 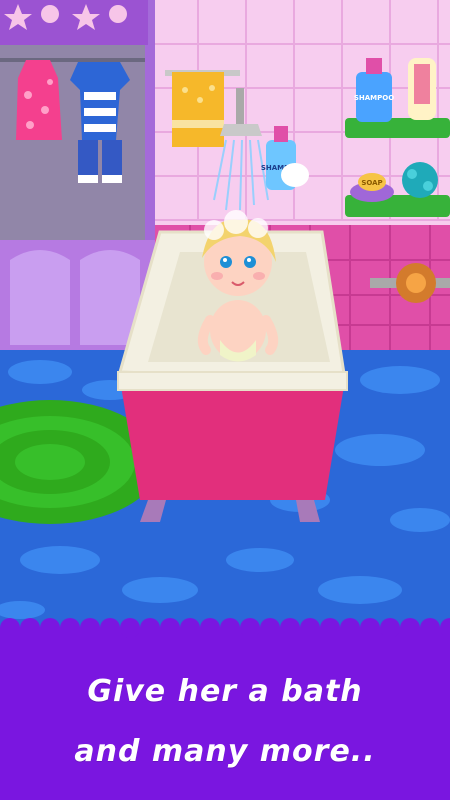 I want to click on towel, so click(x=198, y=109).